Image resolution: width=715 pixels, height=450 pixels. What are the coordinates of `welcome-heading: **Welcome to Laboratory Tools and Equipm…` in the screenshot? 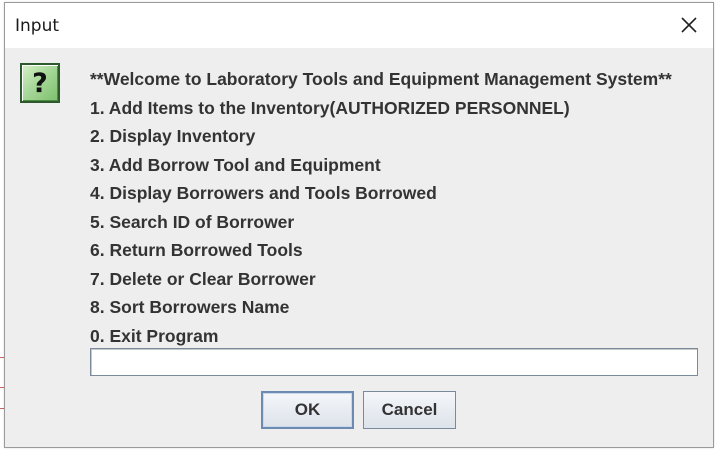 It's located at (381, 79).